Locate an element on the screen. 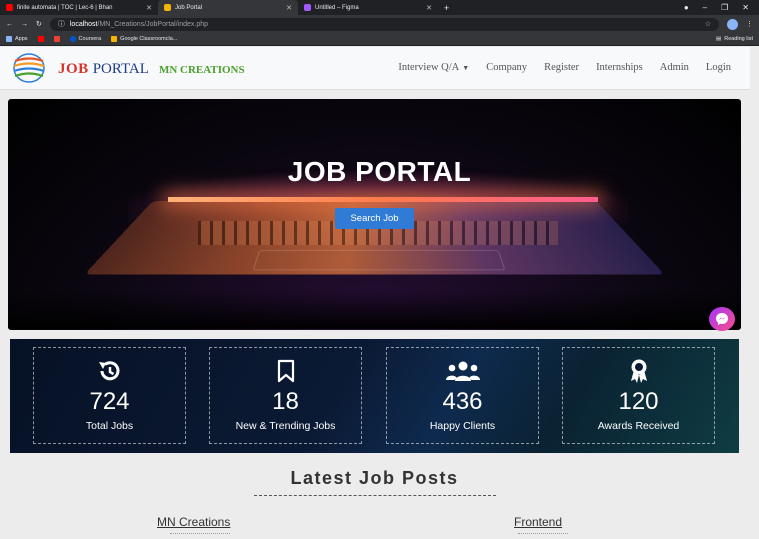  browser-tab-finite-automata: finite automata | TOC | Lec-6 | Bhan ✕ is located at coordinates (79, 7).